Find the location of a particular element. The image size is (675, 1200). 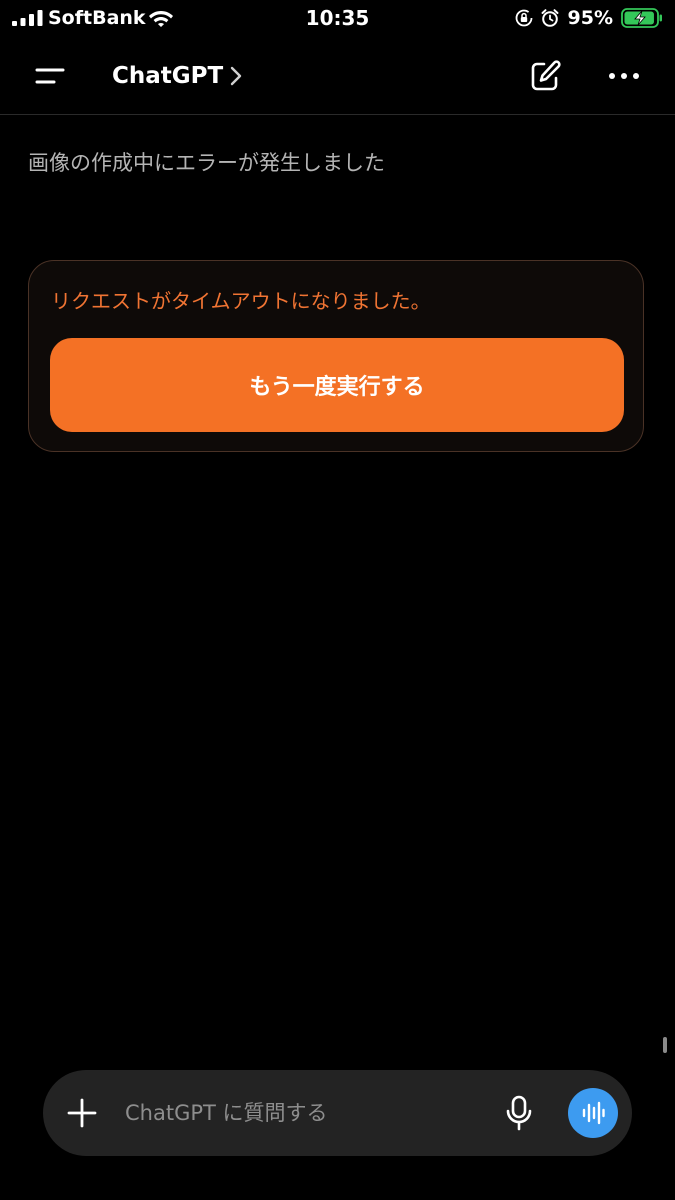

status-bar: SoftBank 10:35 95% is located at coordinates (337, 19).